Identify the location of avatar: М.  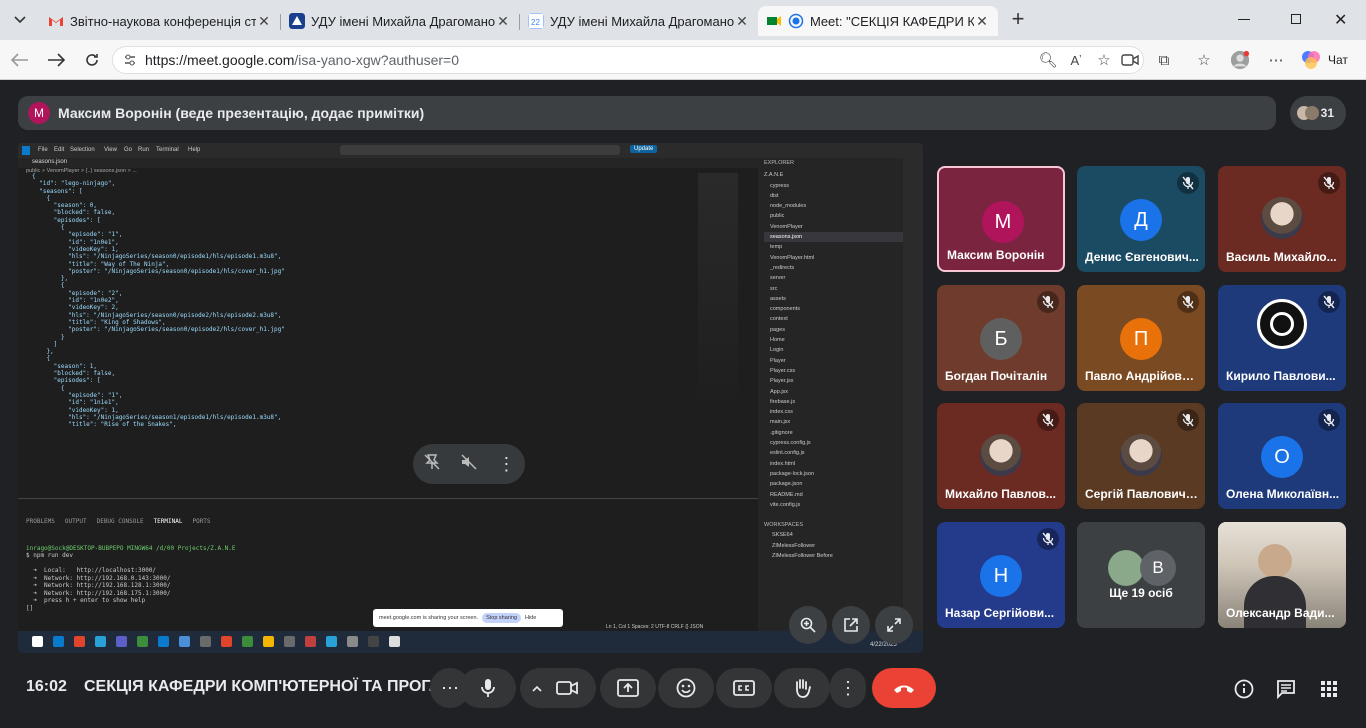
(1003, 222).